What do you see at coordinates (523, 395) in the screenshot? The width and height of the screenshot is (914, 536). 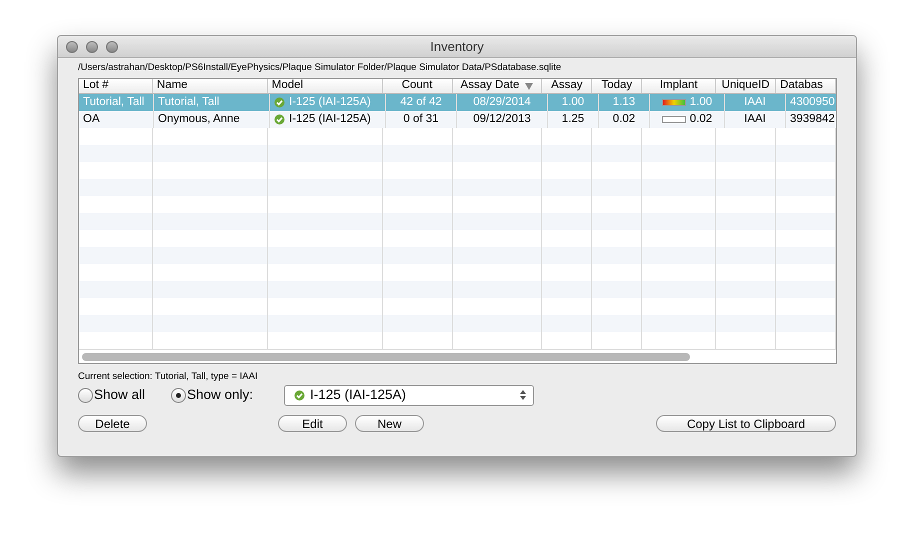 I see `stepper-arrows-icon` at bounding box center [523, 395].